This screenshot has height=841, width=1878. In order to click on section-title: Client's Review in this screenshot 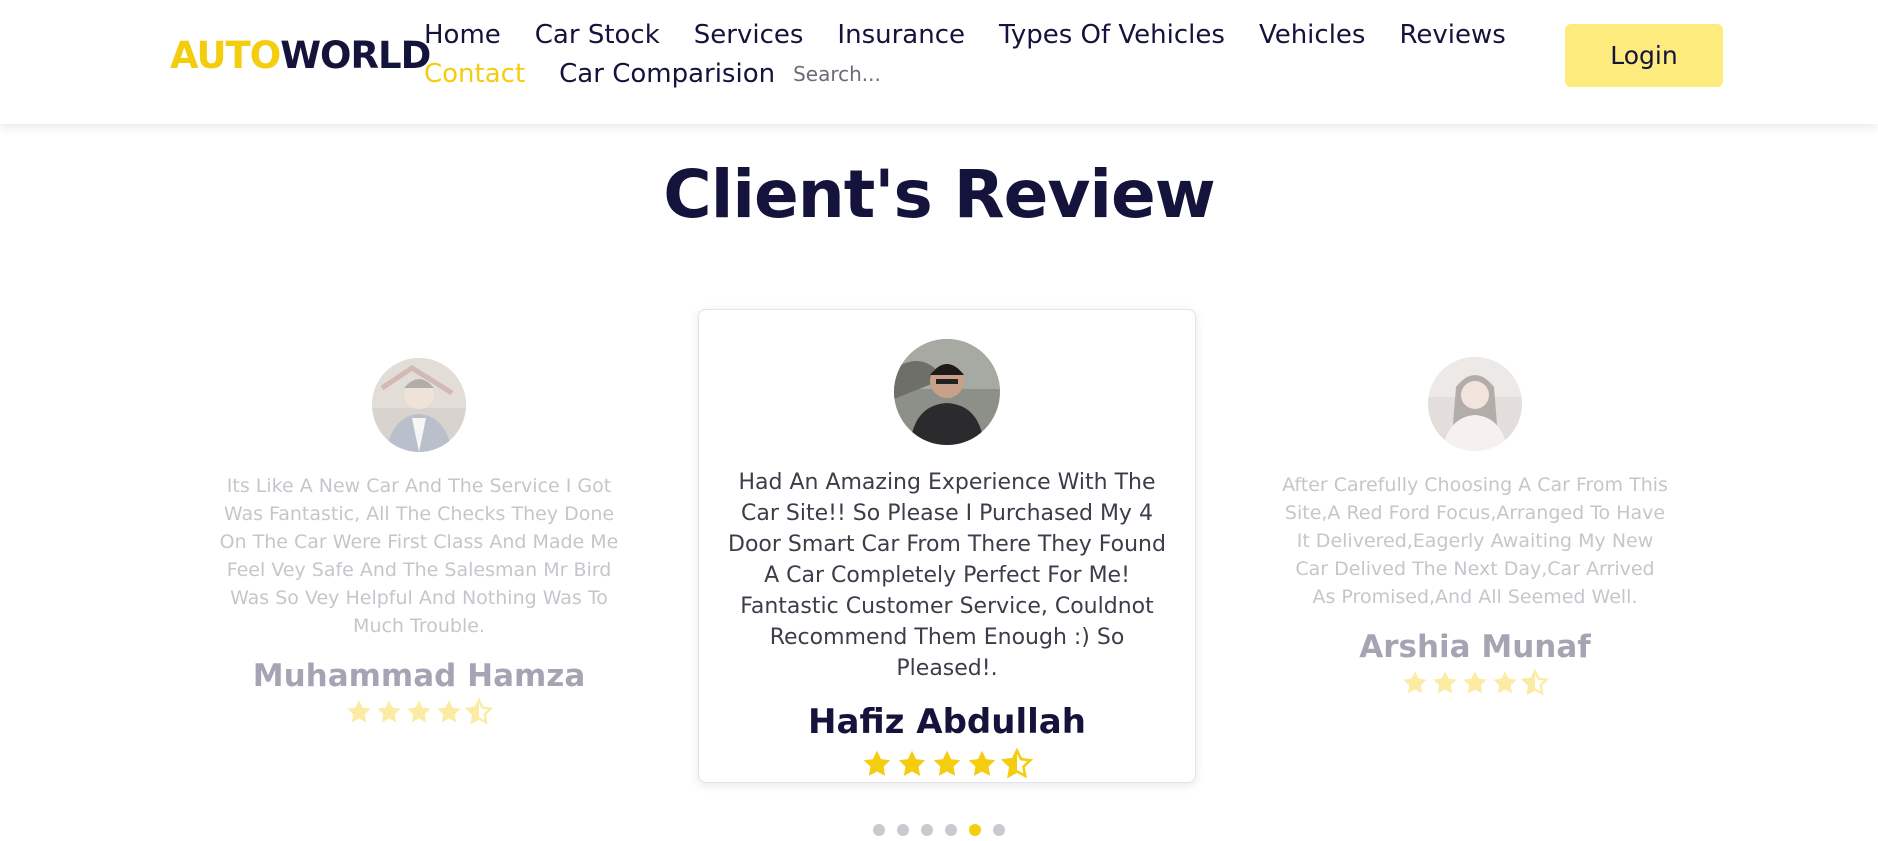, I will do `click(939, 194)`.